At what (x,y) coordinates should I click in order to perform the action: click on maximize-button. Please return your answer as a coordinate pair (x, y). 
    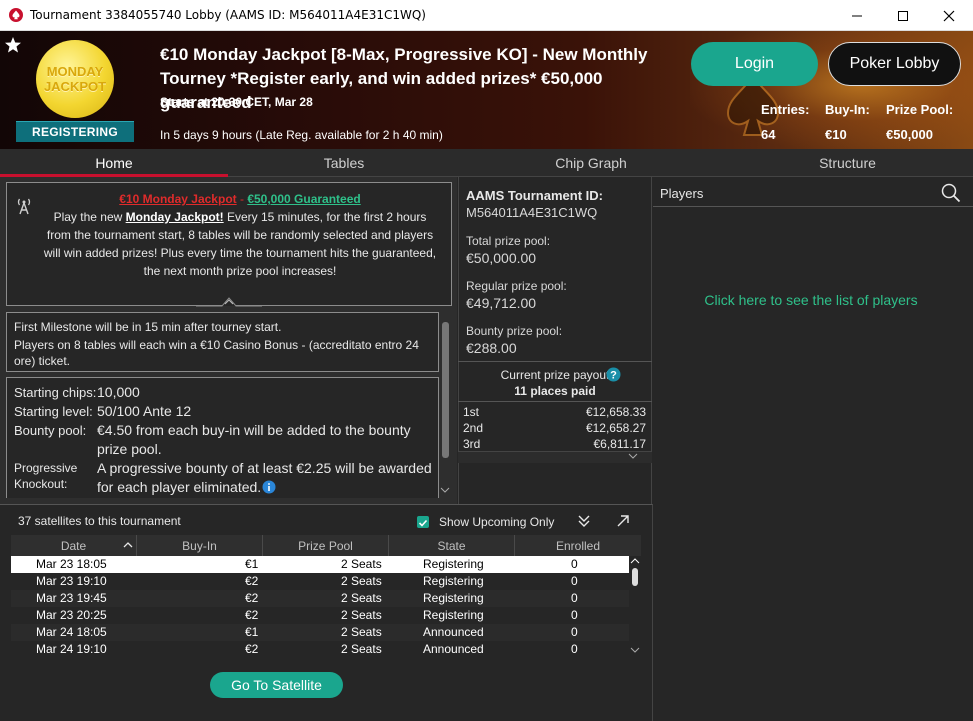
    Looking at the image, I should click on (903, 15).